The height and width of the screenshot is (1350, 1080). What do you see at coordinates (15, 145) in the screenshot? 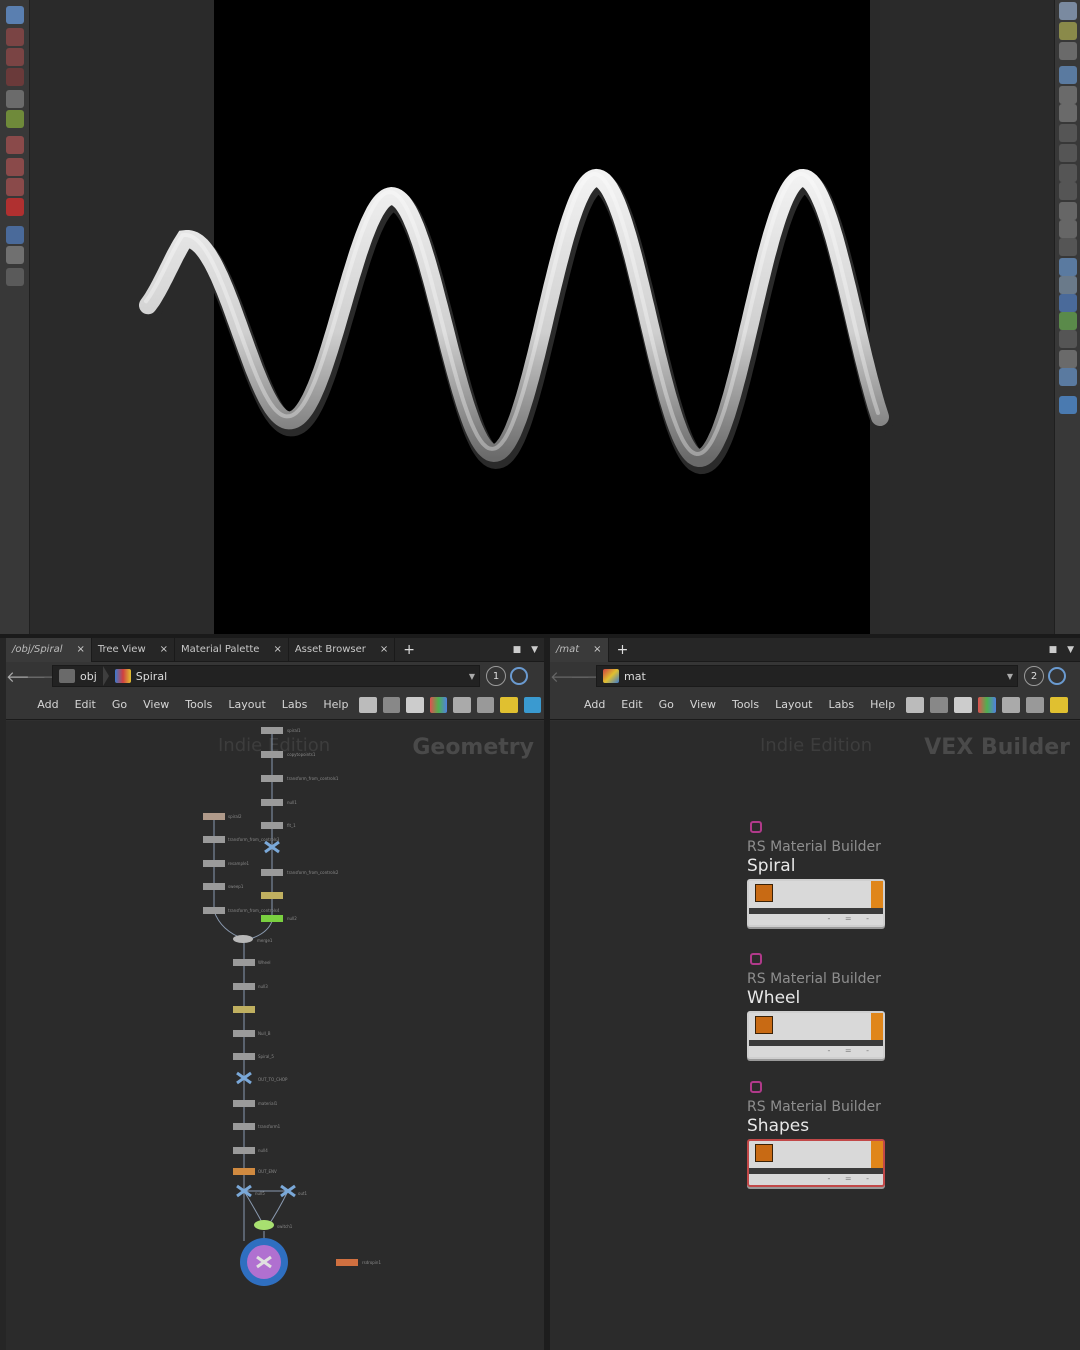
I see `view-tool-icon` at bounding box center [15, 145].